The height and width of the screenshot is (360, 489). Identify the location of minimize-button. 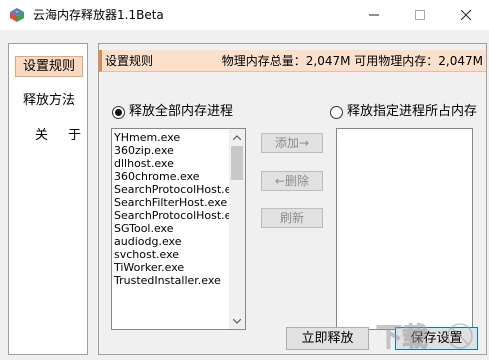
(374, 15).